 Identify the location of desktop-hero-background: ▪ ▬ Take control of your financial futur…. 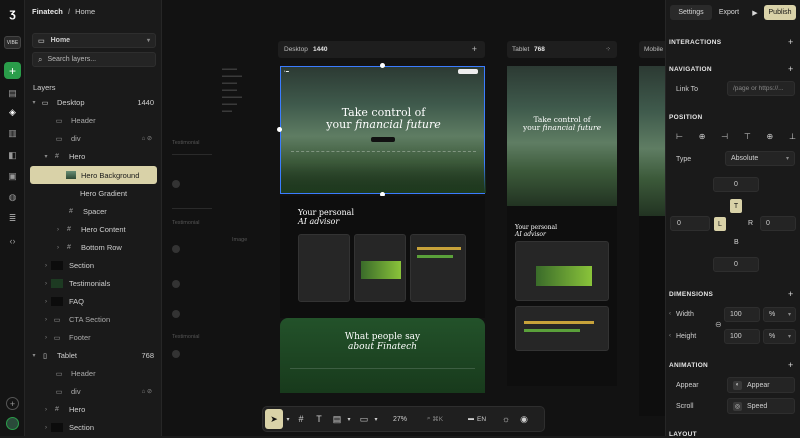
(383, 130).